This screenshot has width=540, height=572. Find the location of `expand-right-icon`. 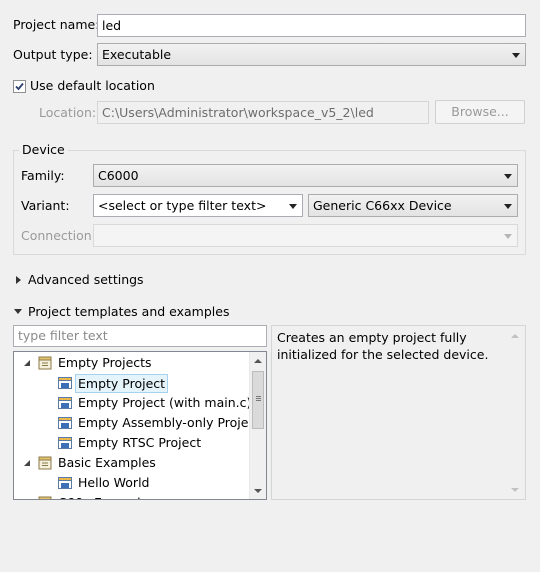

expand-right-icon is located at coordinates (18, 280).